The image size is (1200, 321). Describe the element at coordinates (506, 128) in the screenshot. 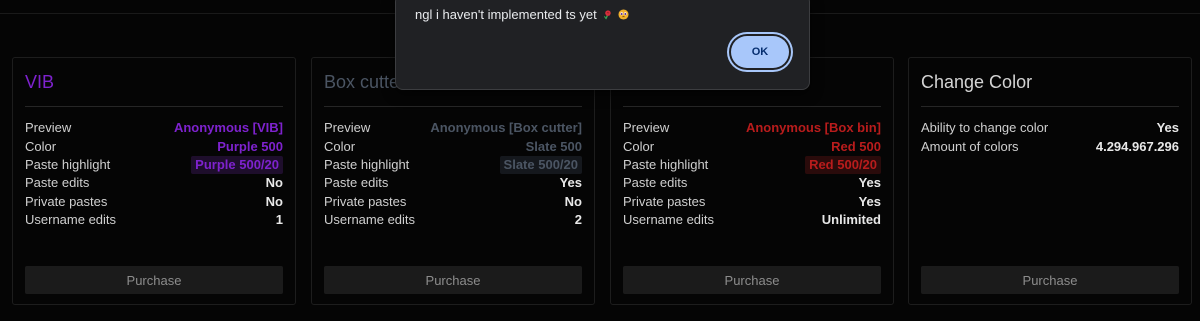

I see `preview-value: Anonymous [Box cutter]` at that location.